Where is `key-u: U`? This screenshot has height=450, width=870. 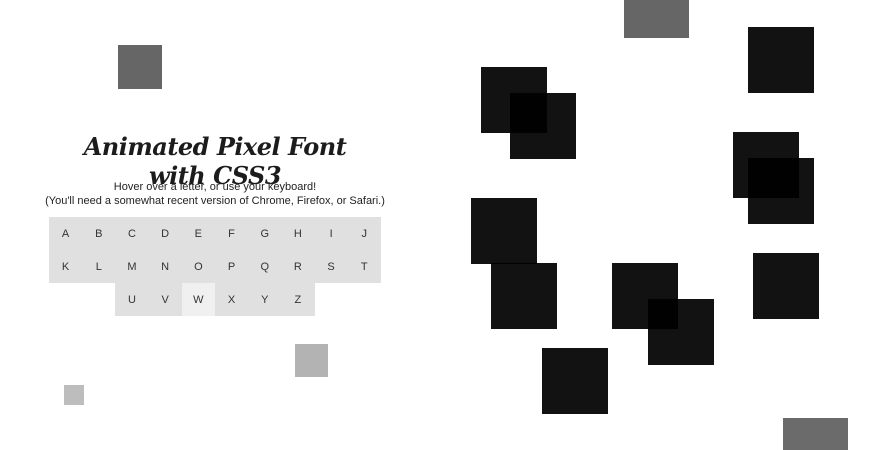
key-u: U is located at coordinates (132, 299).